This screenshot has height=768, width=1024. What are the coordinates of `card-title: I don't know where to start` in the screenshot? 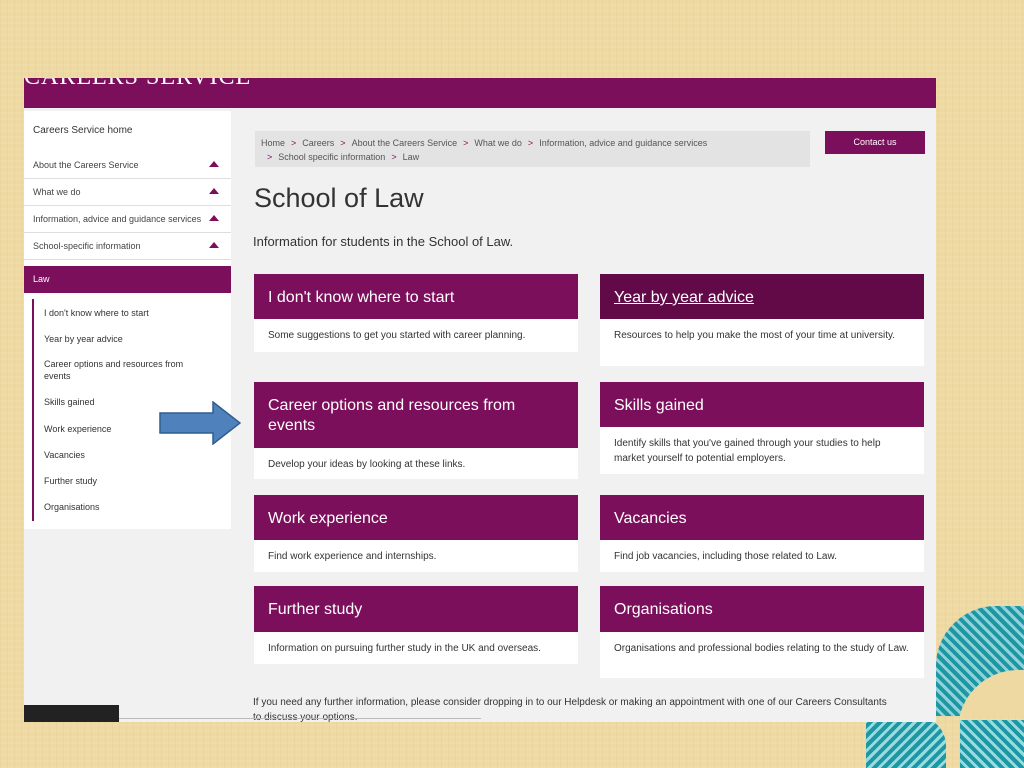 It's located at (416, 296).